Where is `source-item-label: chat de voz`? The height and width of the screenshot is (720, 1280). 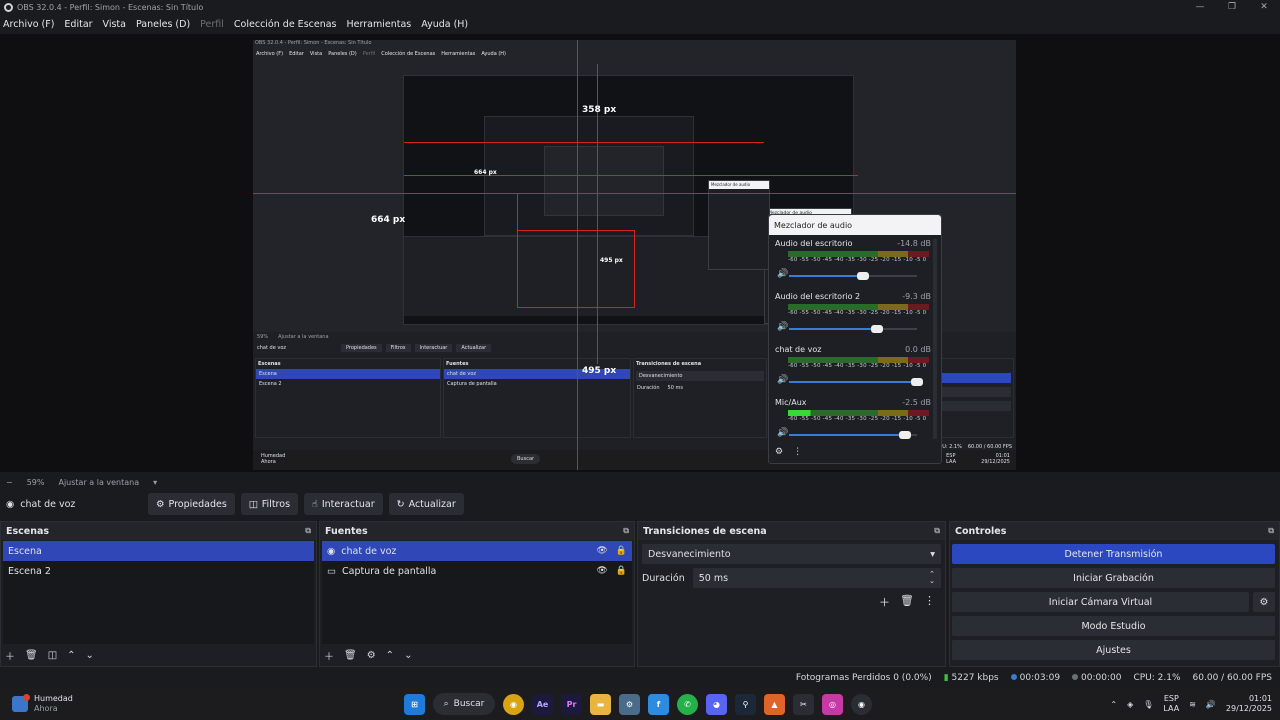 source-item-label: chat de voz is located at coordinates (369, 551).